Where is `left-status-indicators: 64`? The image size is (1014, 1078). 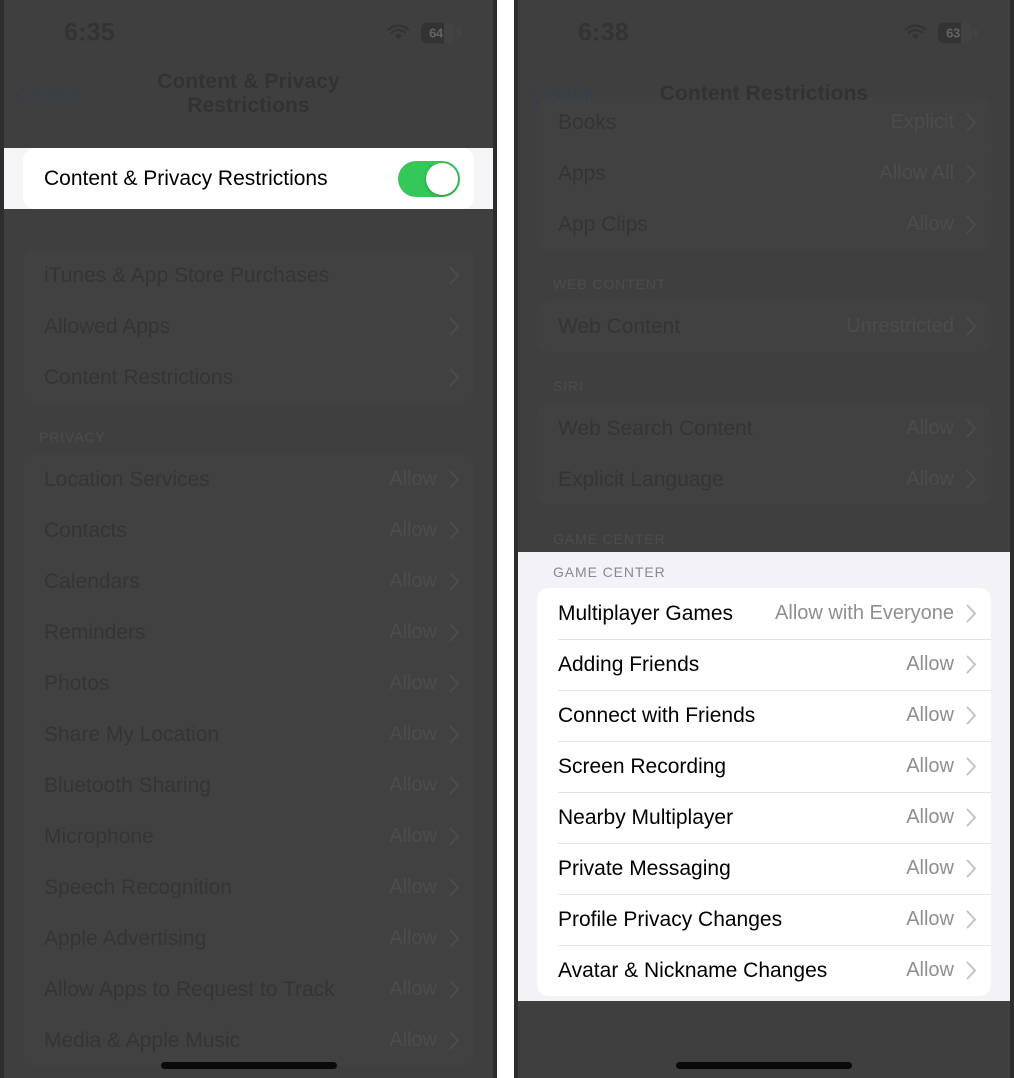 left-status-indicators: 64 is located at coordinates (424, 33).